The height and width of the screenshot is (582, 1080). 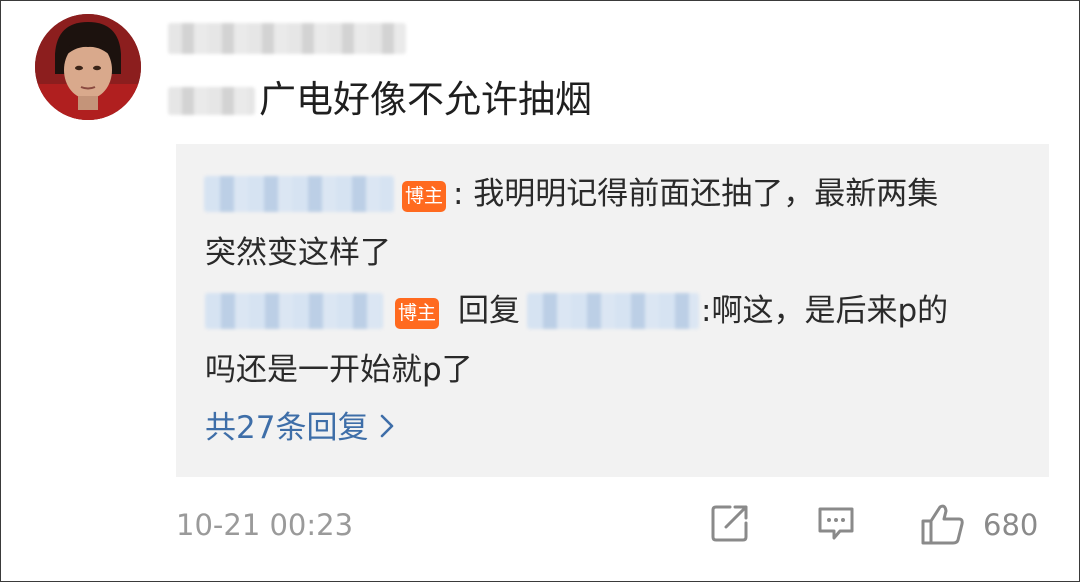 I want to click on author-badge-2: 博主, so click(x=417, y=313).